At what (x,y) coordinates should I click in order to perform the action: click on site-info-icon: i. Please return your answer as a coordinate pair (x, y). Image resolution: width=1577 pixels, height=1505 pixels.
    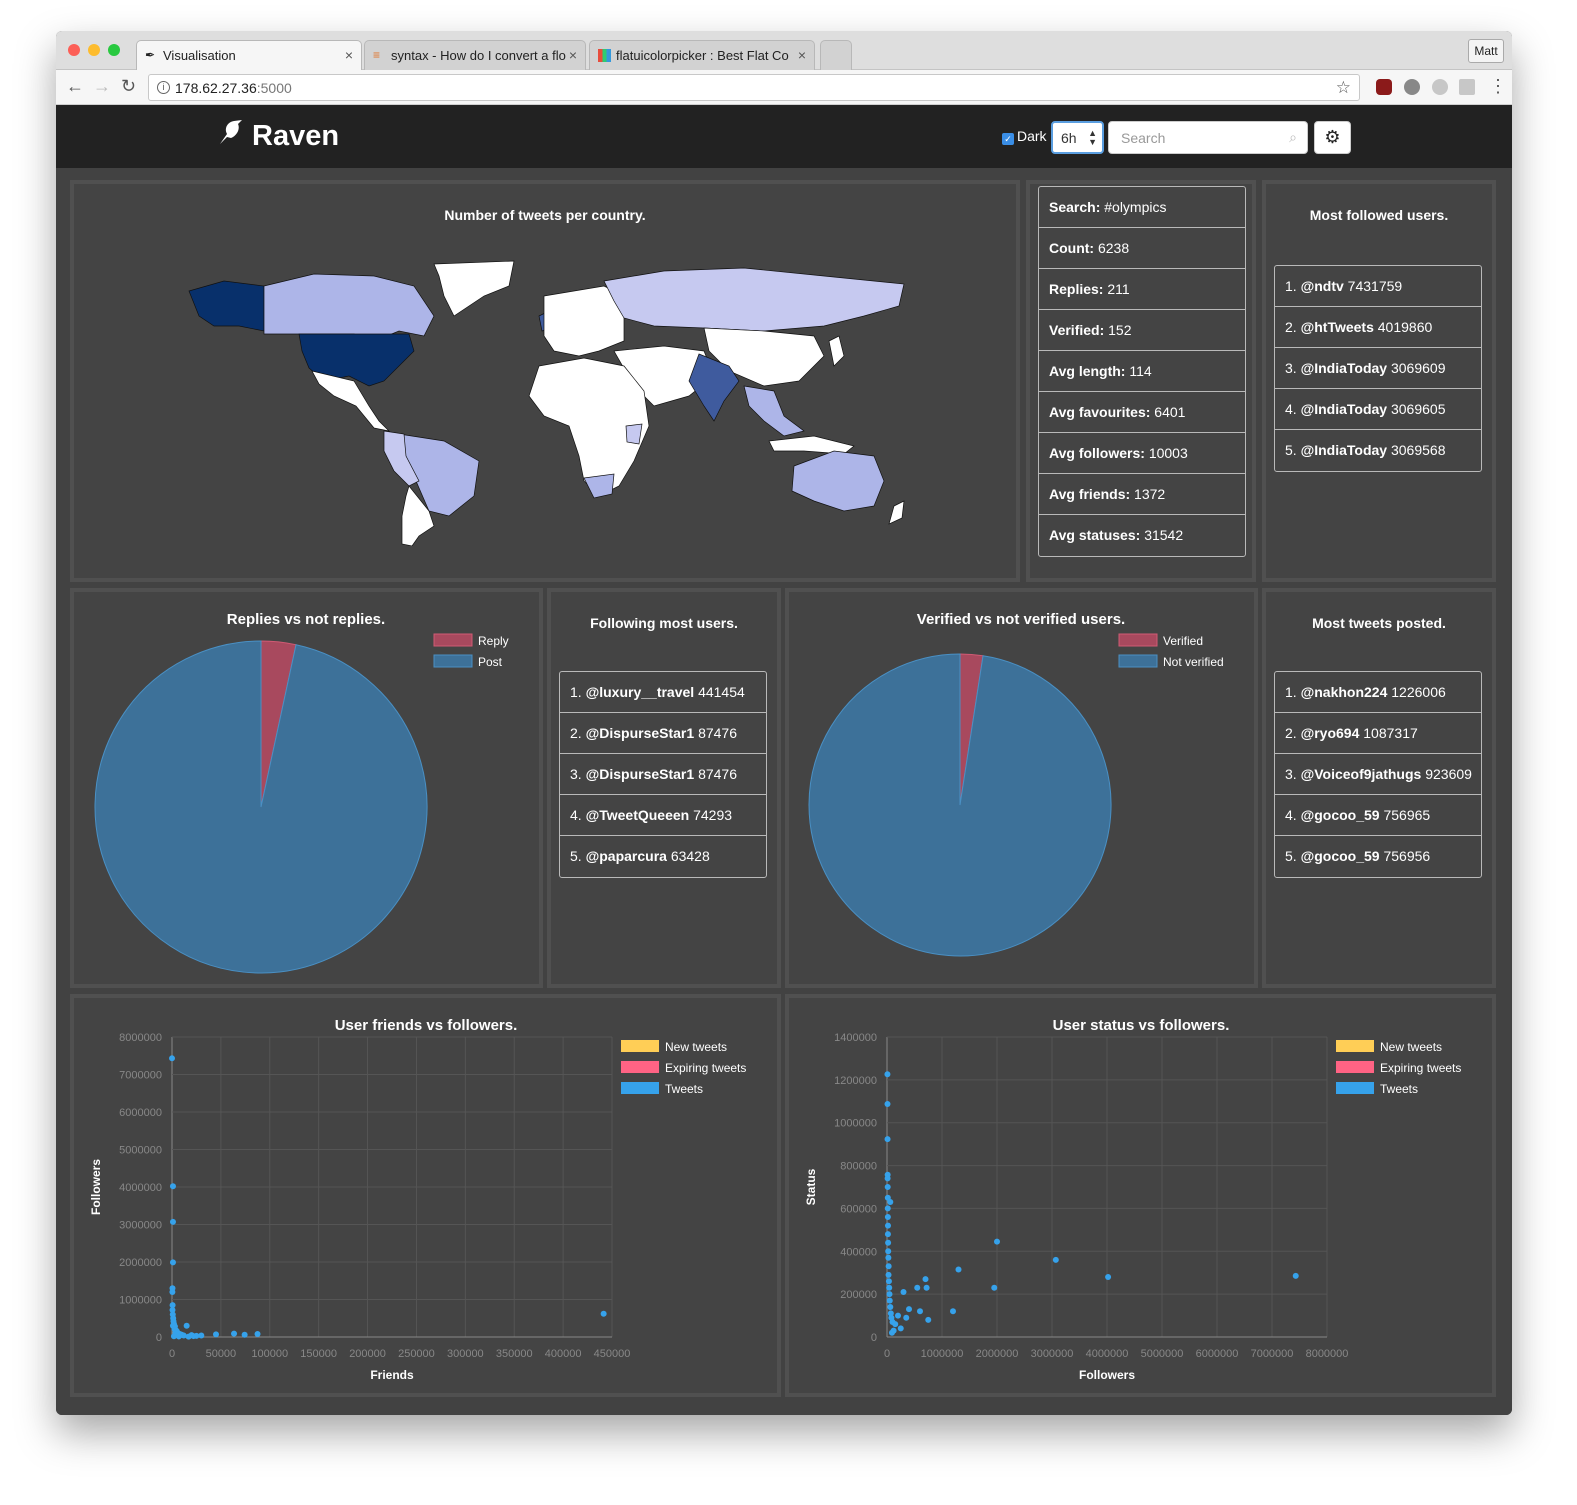
    Looking at the image, I should click on (163, 87).